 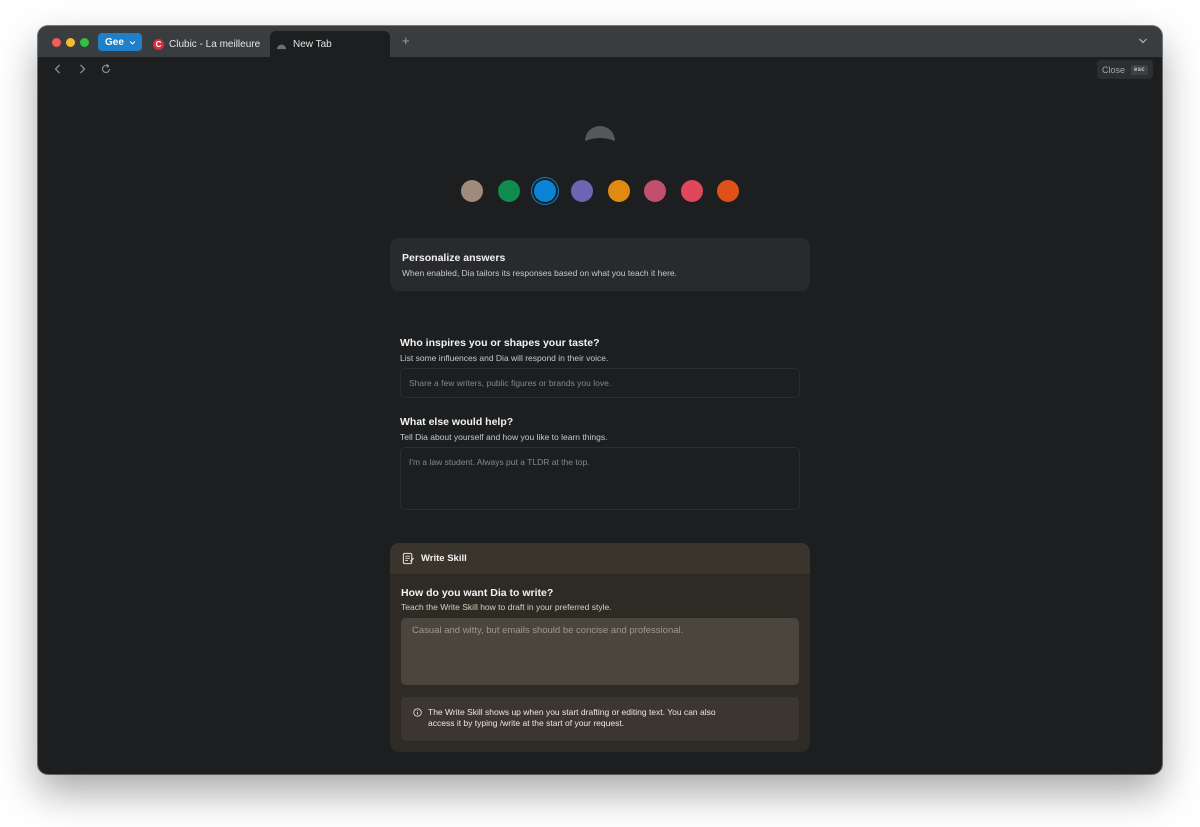 I want to click on inspires-input, so click(x=600, y=383).